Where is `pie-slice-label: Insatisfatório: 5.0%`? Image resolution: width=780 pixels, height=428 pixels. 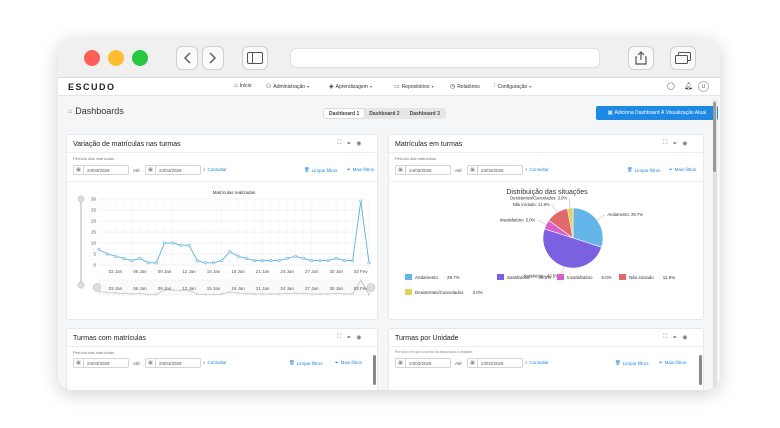
pie-slice-label: Insatisfatório: 5.0% is located at coordinates (518, 219).